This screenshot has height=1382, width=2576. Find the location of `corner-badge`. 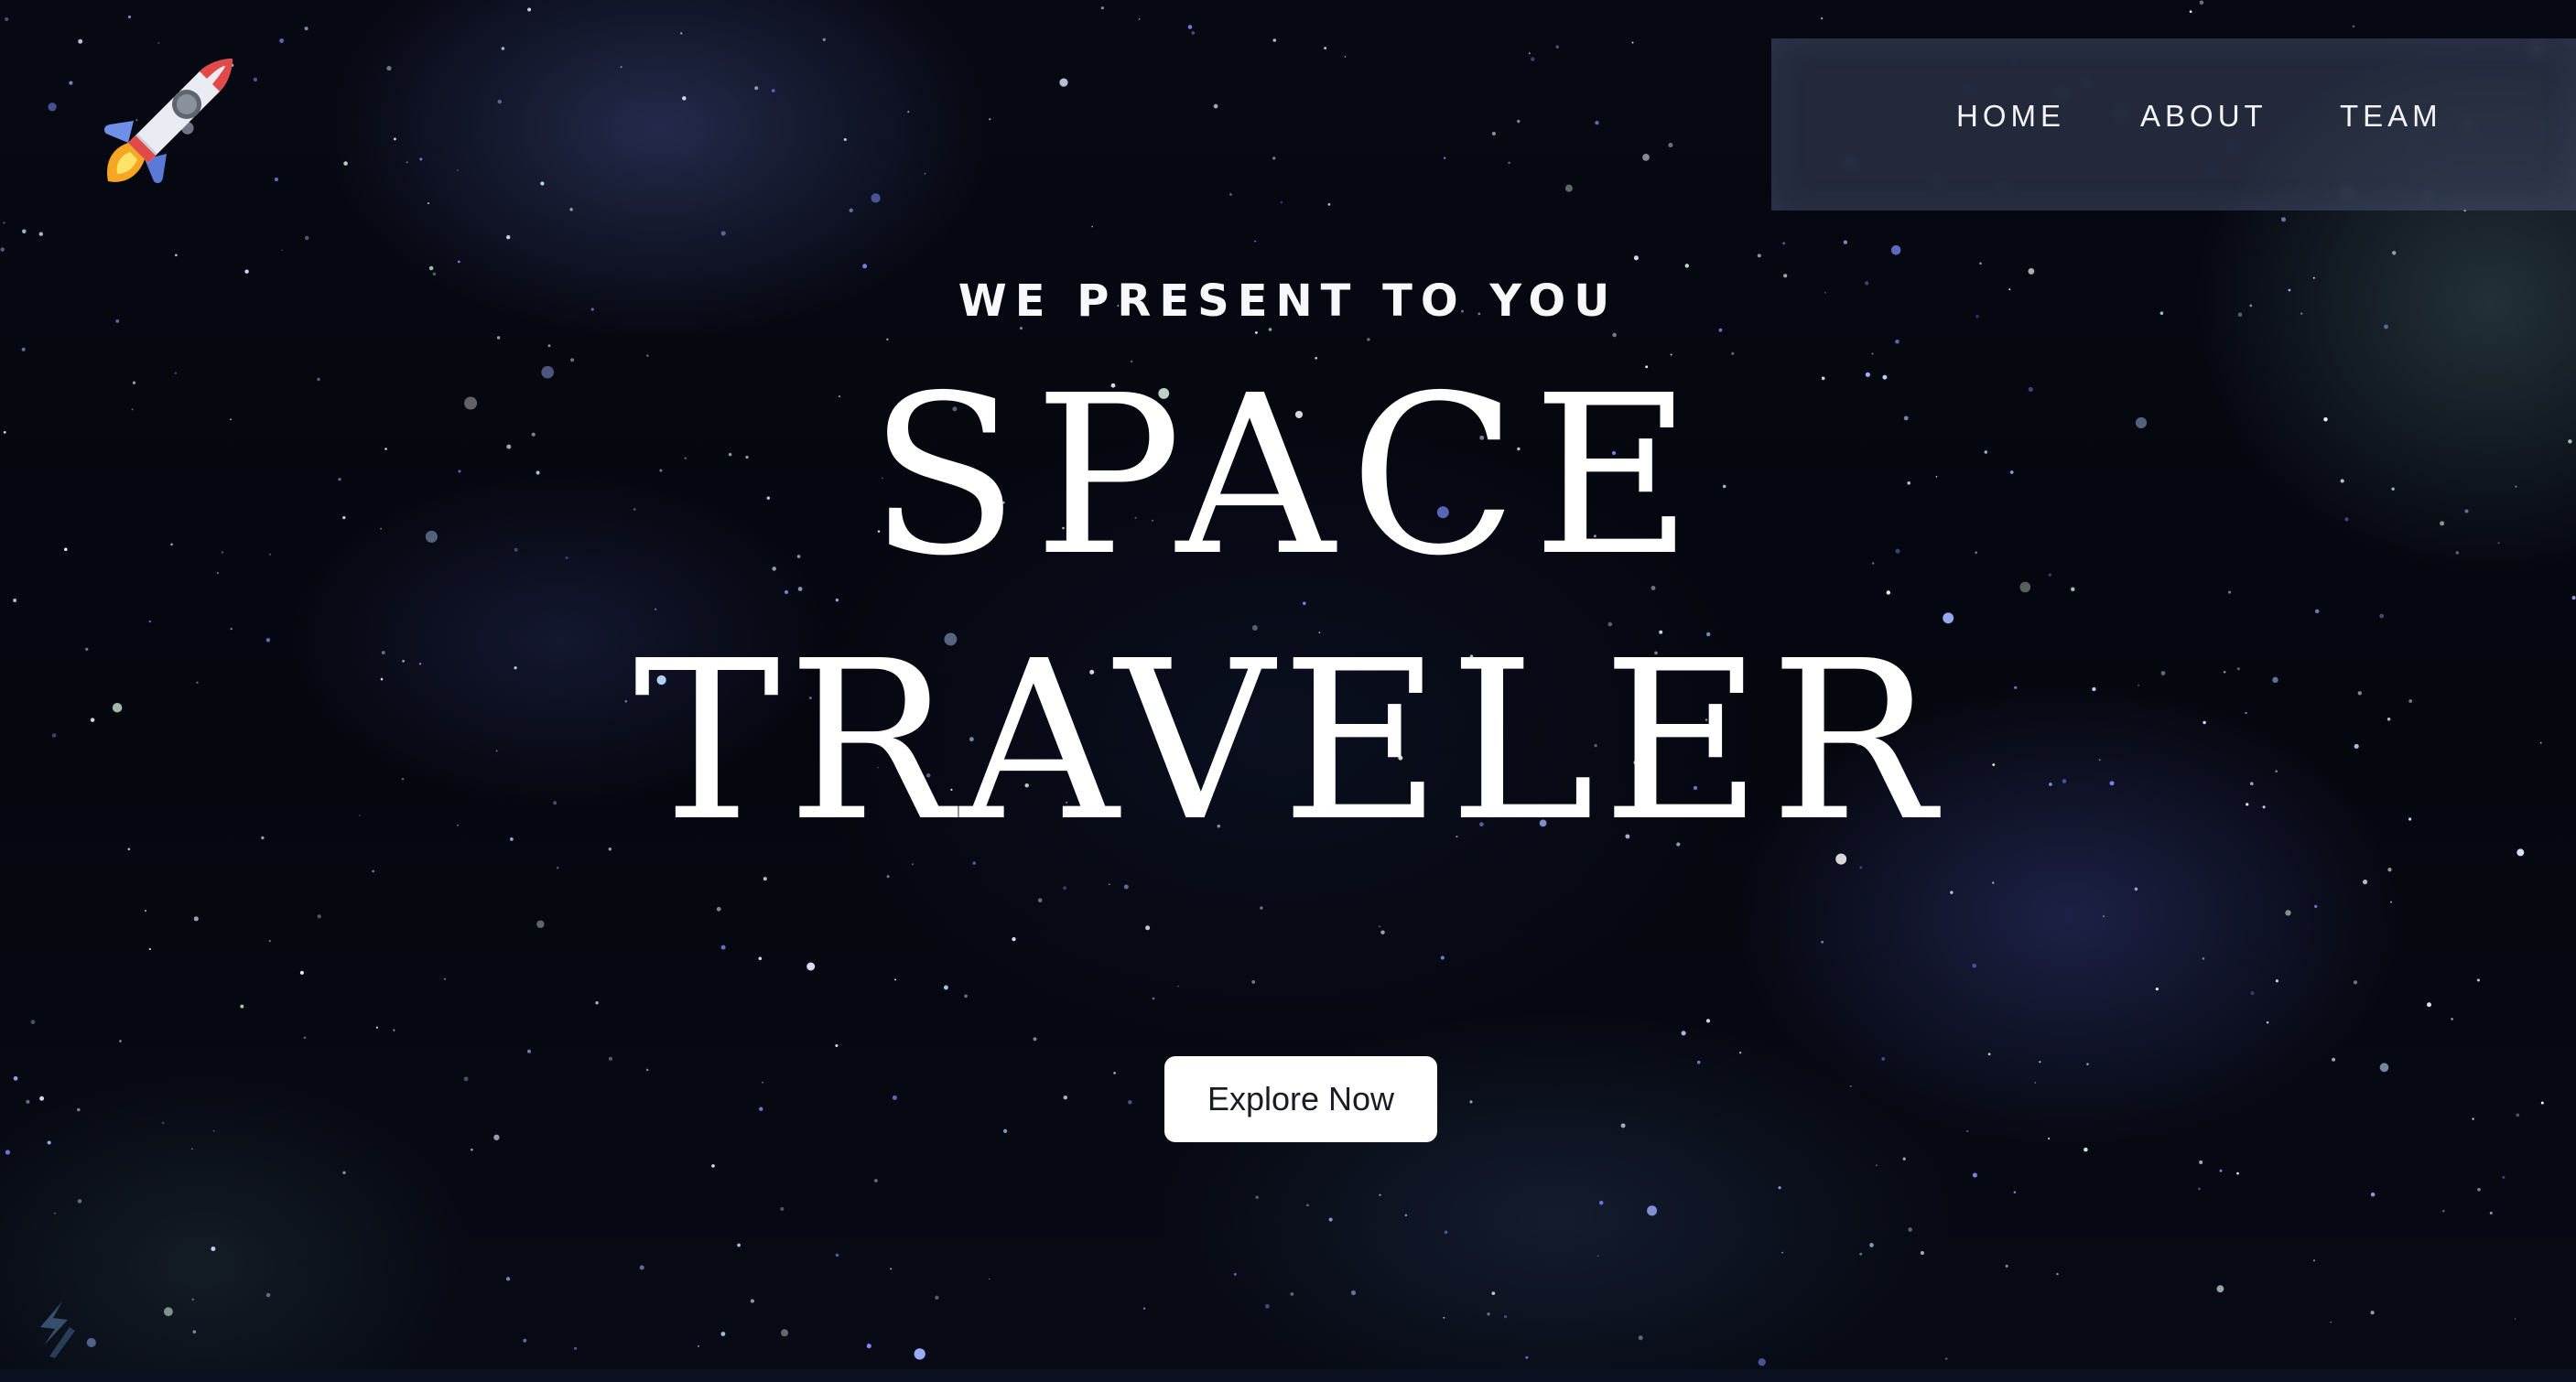

corner-badge is located at coordinates (58, 1330).